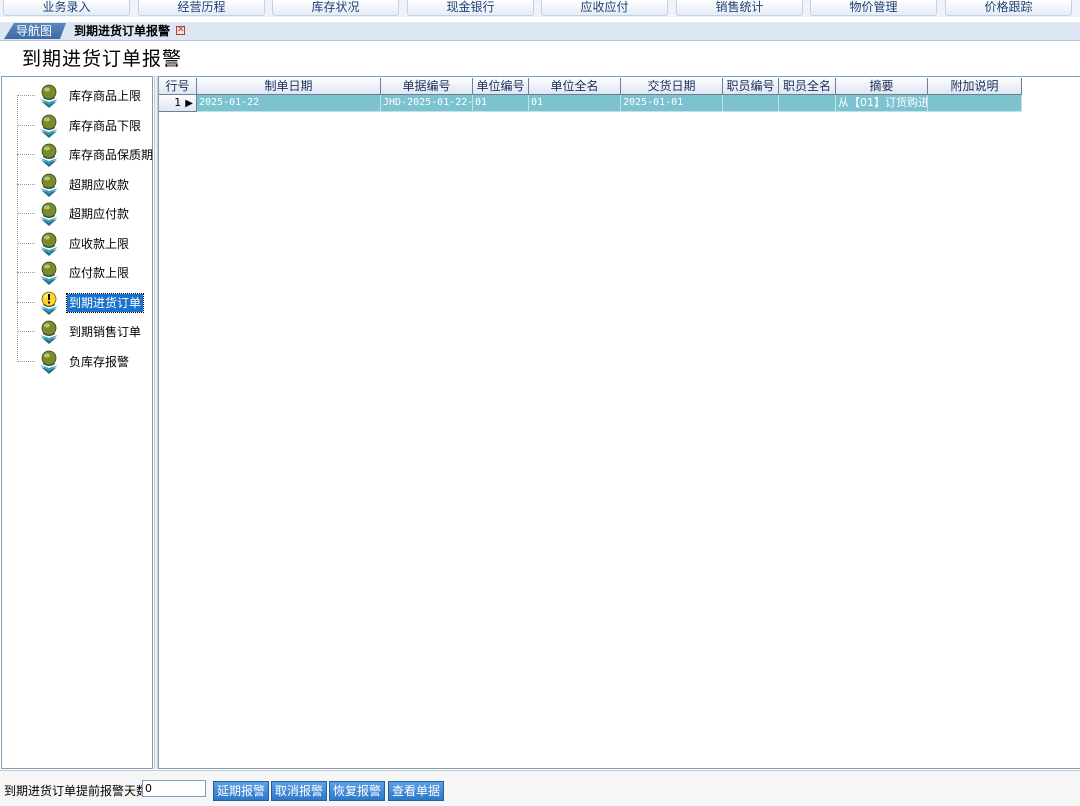 This screenshot has height=806, width=1080. What do you see at coordinates (416, 791) in the screenshot?
I see `view-bill-button: 查看单据` at bounding box center [416, 791].